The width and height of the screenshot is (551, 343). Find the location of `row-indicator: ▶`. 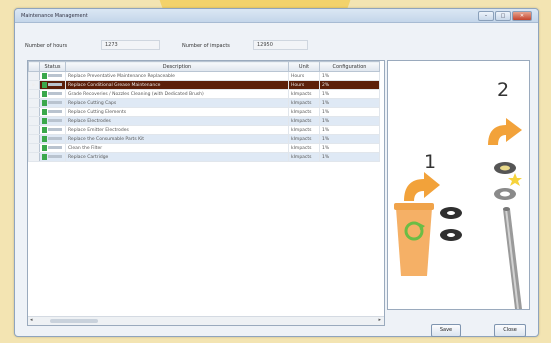

row-indicator: ▶ is located at coordinates (34, 85).